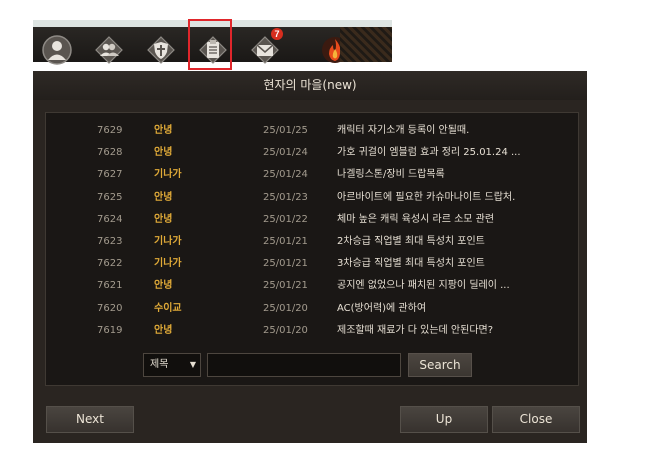 Image resolution: width=659 pixels, height=457 pixels. I want to click on post-number: 7627, so click(110, 175).